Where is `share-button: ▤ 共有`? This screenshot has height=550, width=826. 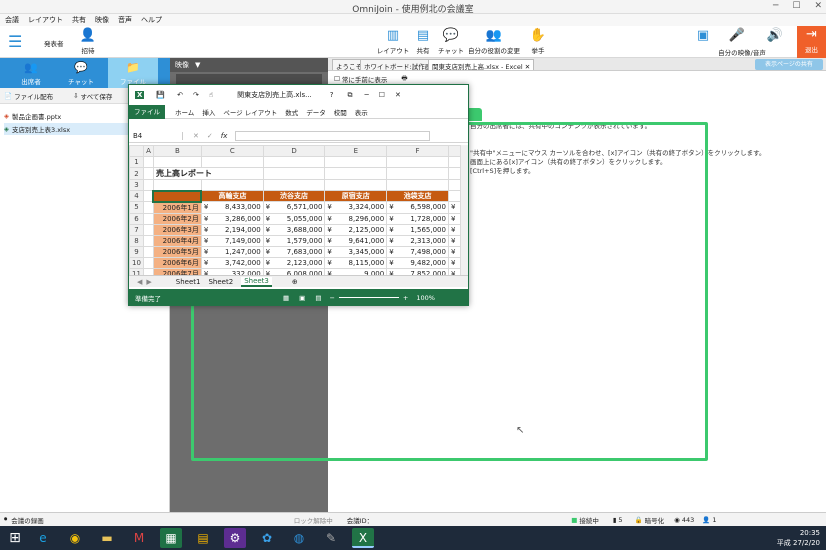 share-button: ▤ 共有 is located at coordinates (423, 41).